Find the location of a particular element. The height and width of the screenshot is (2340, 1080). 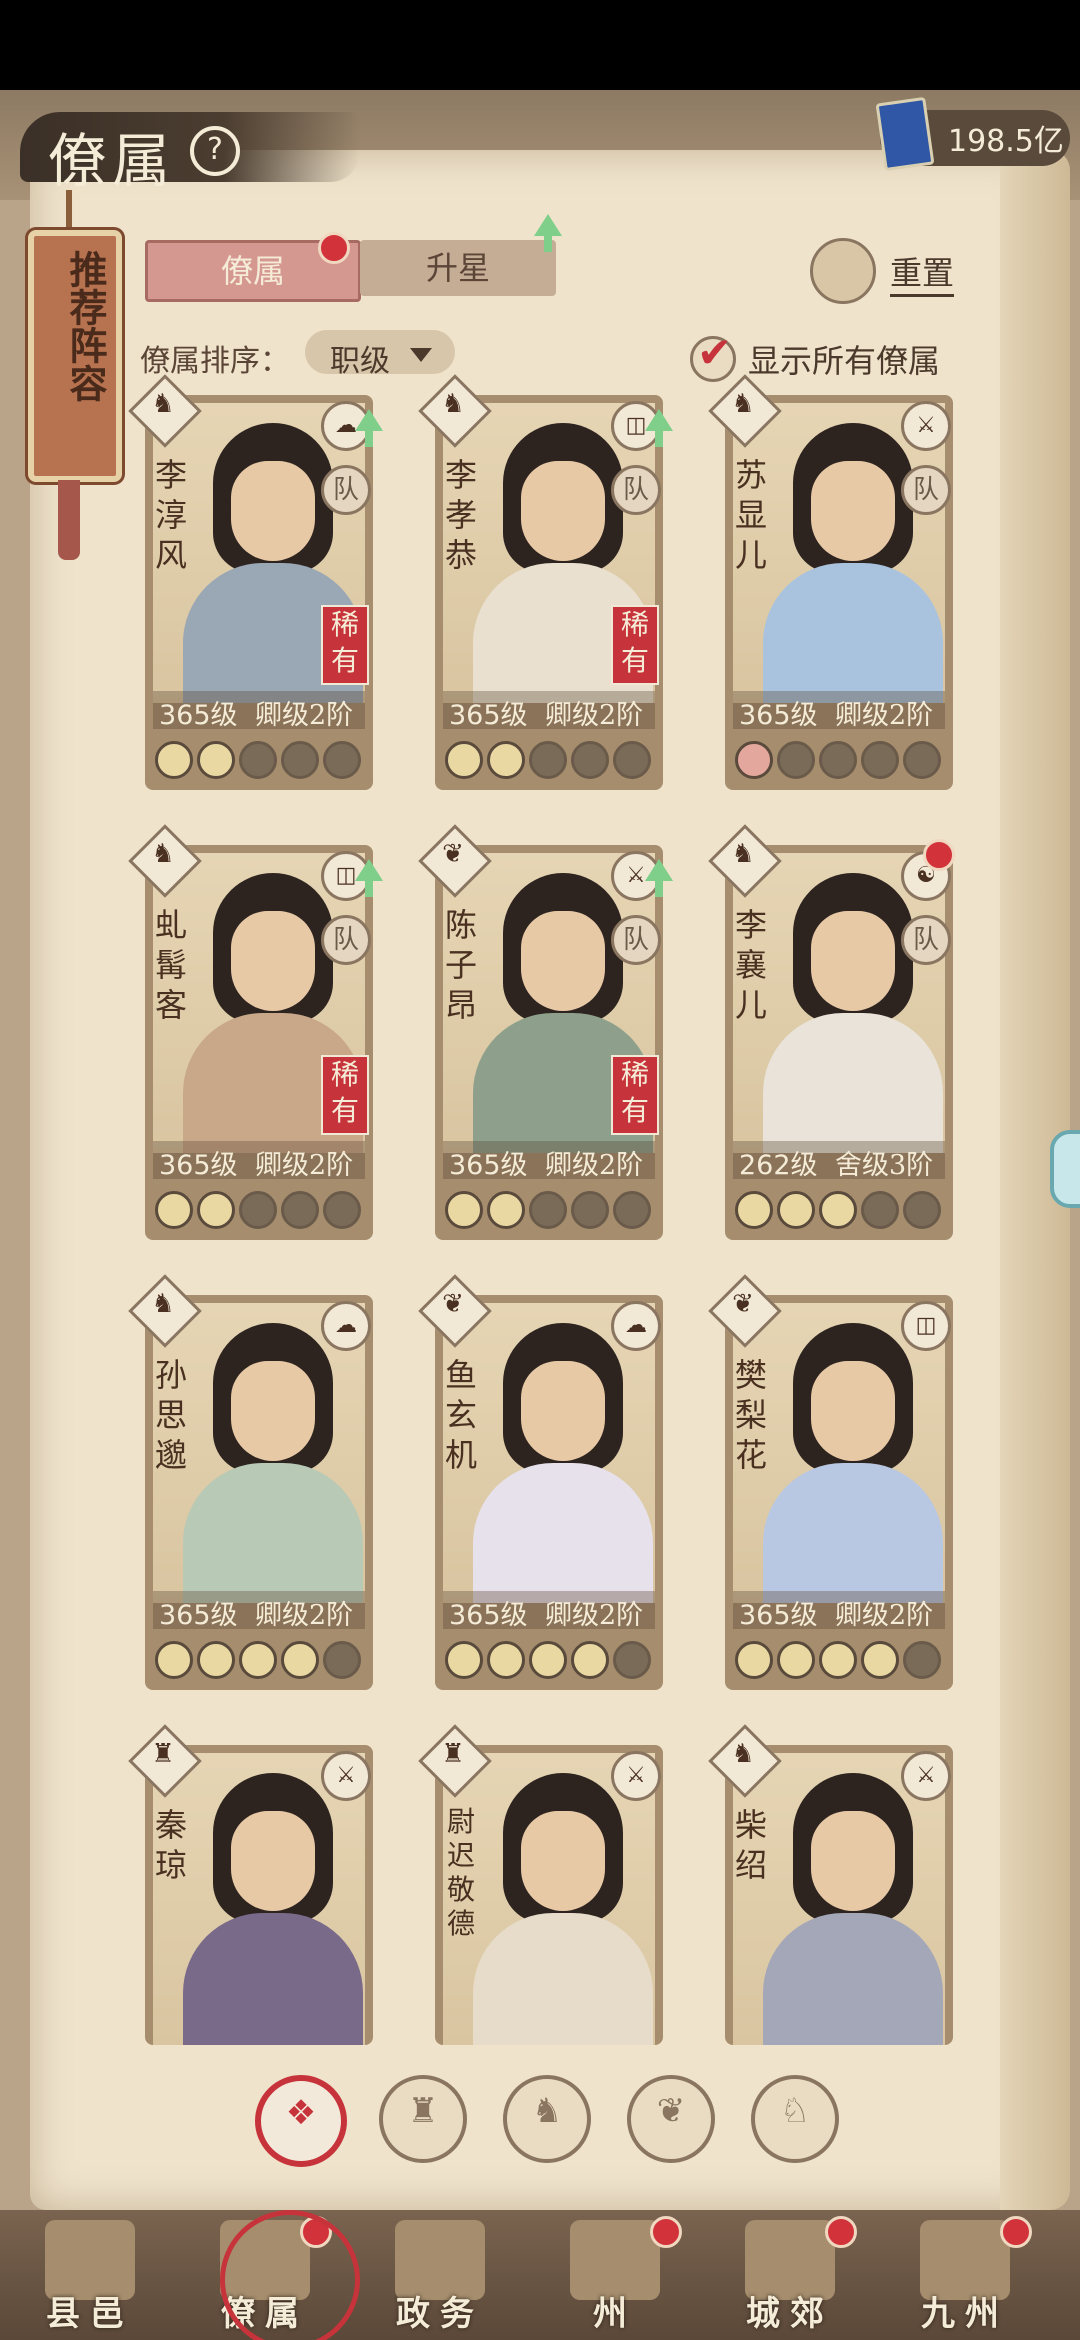

retainer-rank: 舍级3阶 is located at coordinates (884, 1165).